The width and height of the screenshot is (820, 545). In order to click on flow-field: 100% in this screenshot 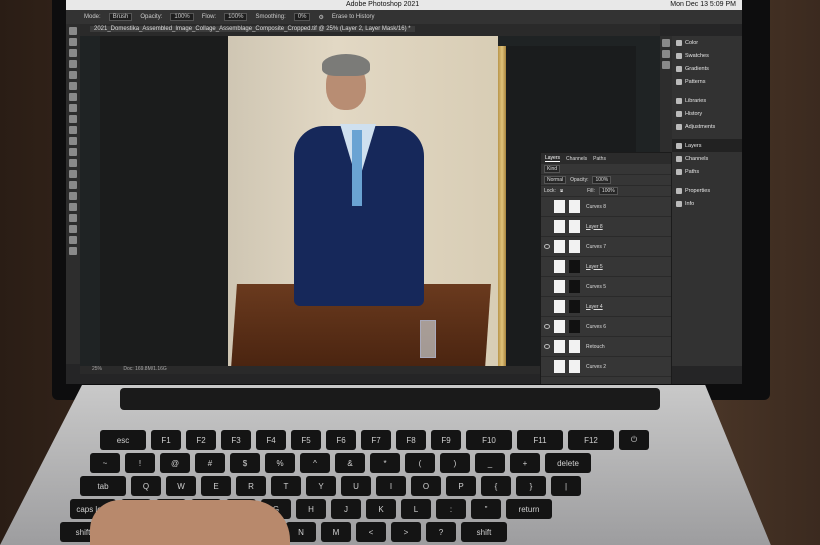, I will do `click(236, 17)`.